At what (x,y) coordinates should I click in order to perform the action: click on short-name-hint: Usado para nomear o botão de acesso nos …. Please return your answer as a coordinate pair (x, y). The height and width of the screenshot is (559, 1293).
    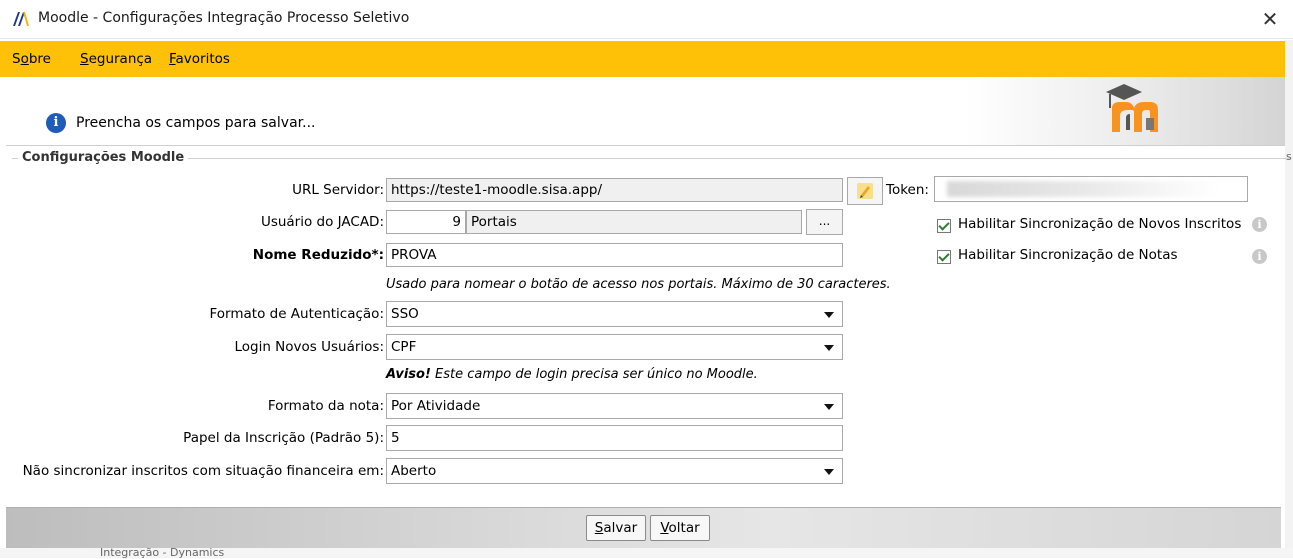
    Looking at the image, I should click on (638, 284).